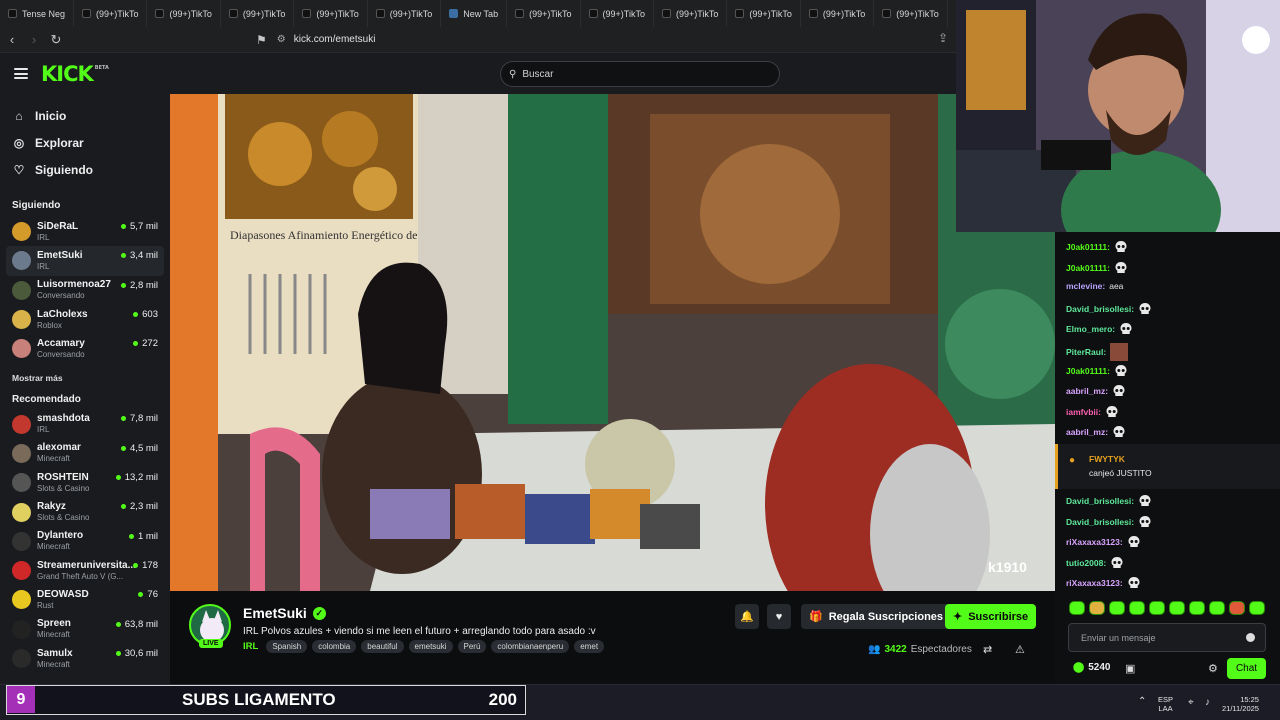 This screenshot has width=1280, height=720. Describe the element at coordinates (1086, 352) in the screenshot. I see `chat-username: PiterRaul:` at that location.